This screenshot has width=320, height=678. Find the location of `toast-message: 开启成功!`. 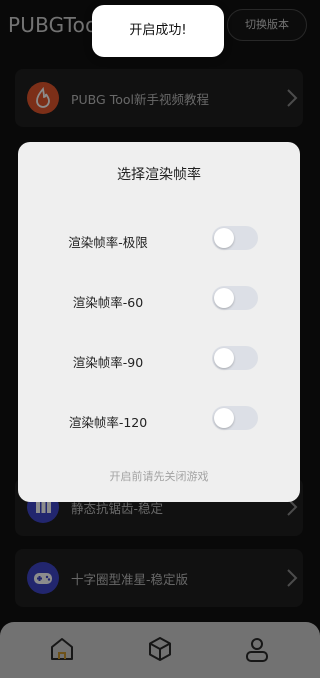

toast-message: 开启成功! is located at coordinates (158, 31).